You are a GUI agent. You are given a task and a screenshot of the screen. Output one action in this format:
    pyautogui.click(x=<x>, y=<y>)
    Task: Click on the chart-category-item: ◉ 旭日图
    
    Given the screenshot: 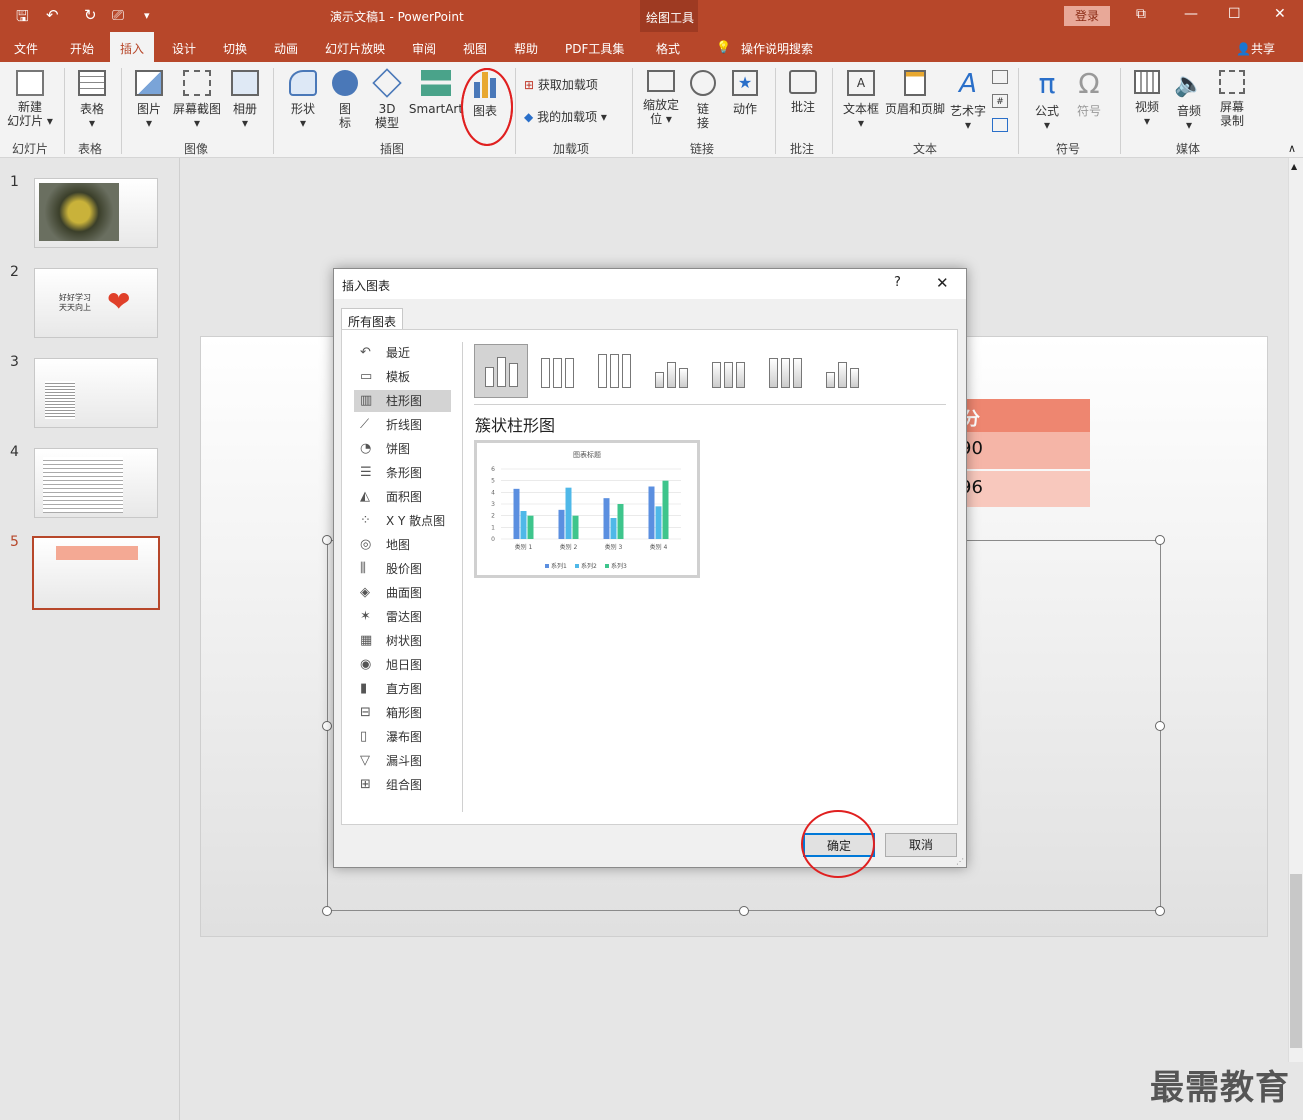 What is the action you would take?
    pyautogui.click(x=402, y=665)
    